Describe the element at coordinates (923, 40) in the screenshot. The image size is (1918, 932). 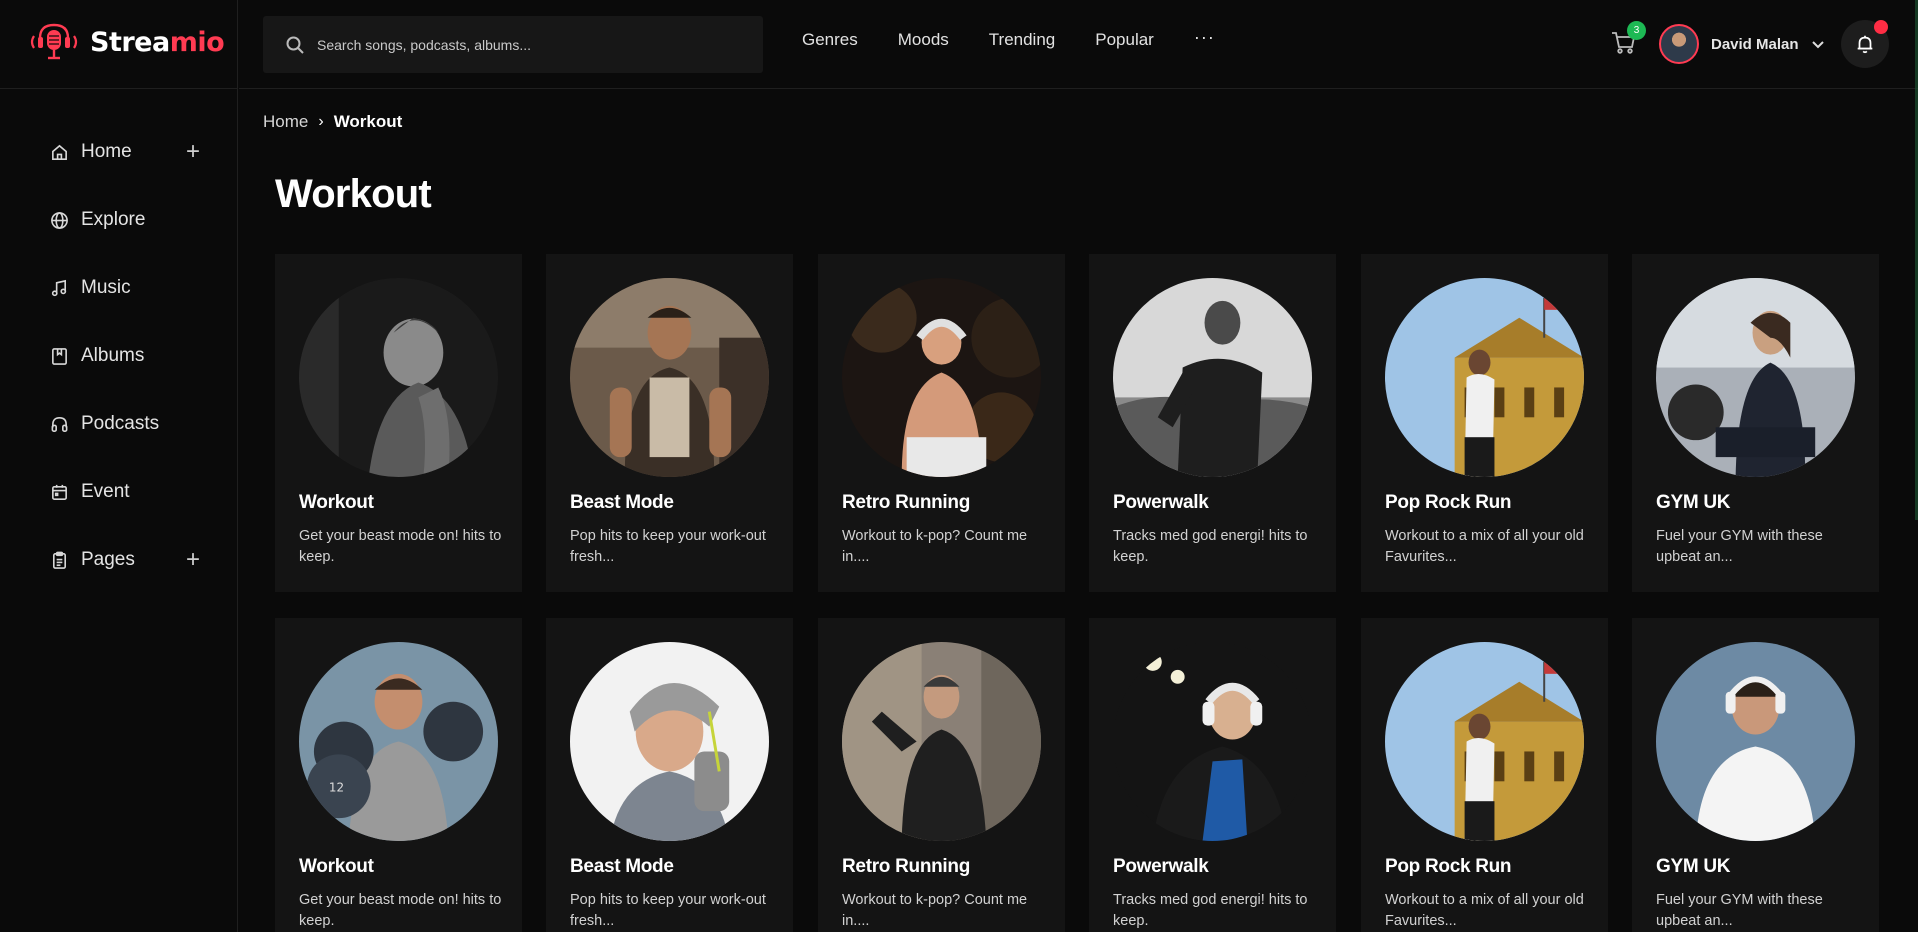
I see `nav-moods: Moods` at that location.